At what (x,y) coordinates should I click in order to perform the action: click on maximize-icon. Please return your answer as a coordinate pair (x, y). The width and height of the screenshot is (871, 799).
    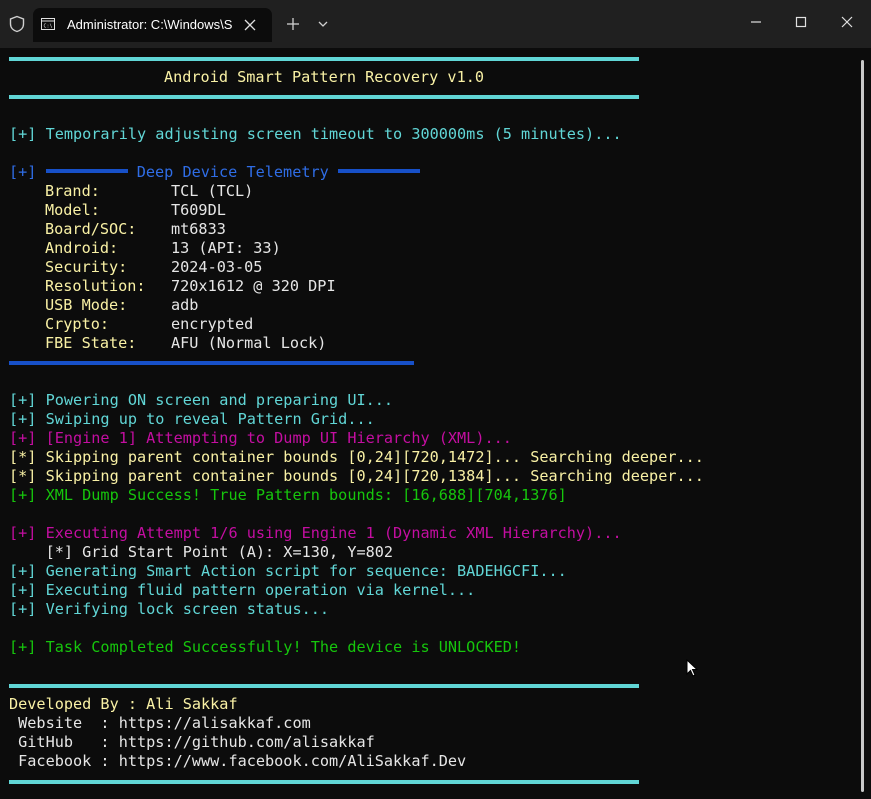
    Looking at the image, I should click on (801, 22).